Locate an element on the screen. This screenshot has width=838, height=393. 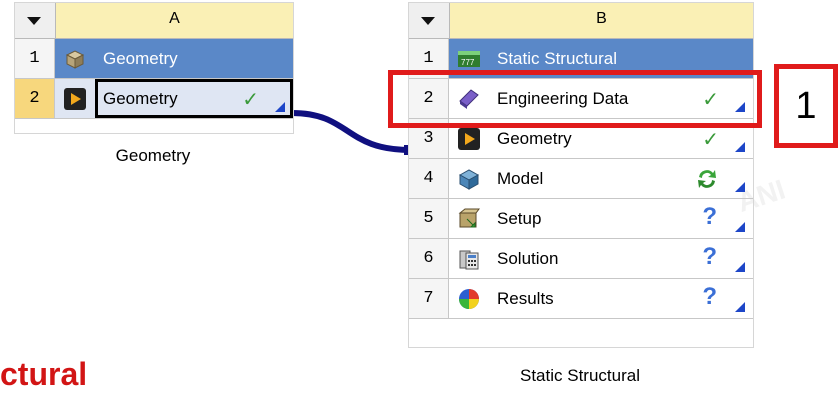
row-label: Results is located at coordinates (525, 298).